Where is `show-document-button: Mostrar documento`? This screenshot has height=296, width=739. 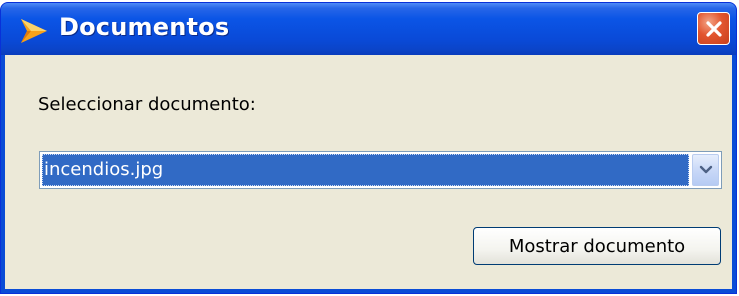
show-document-button: Mostrar documento is located at coordinates (597, 246).